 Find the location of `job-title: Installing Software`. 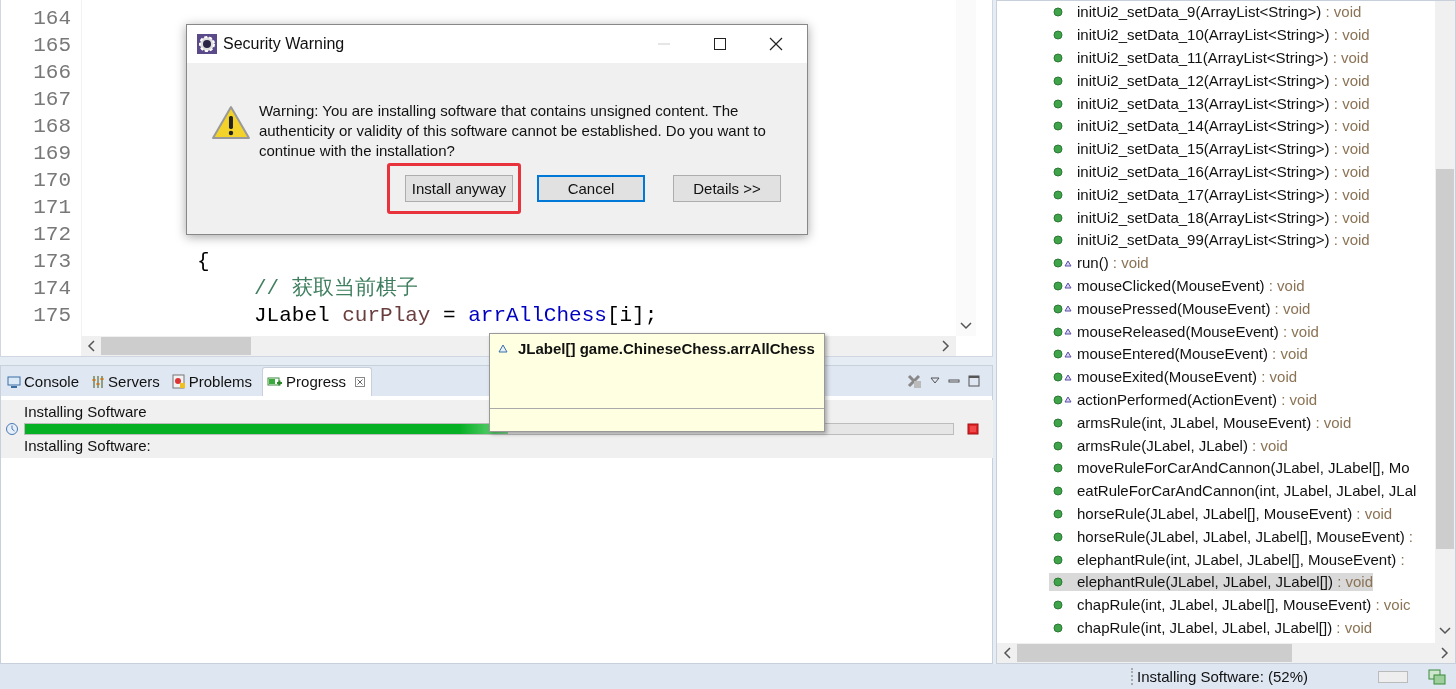

job-title: Installing Software is located at coordinates (85, 412).